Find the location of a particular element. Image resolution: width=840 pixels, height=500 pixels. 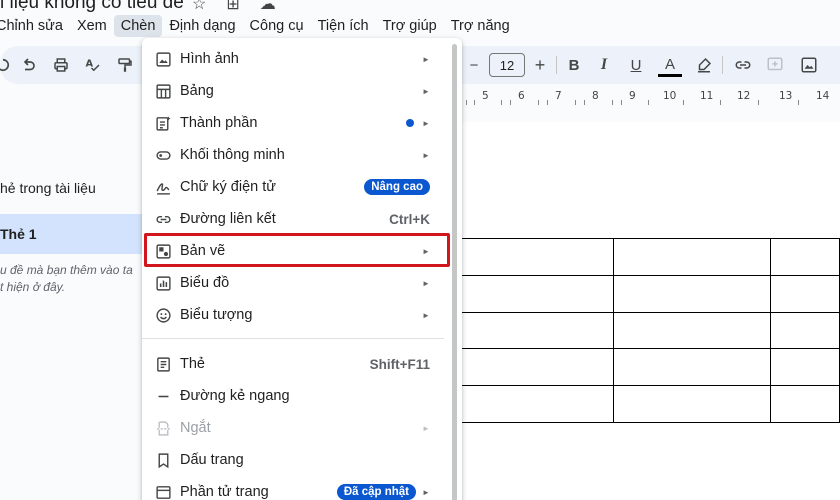

bold-button: B is located at coordinates (574, 65).